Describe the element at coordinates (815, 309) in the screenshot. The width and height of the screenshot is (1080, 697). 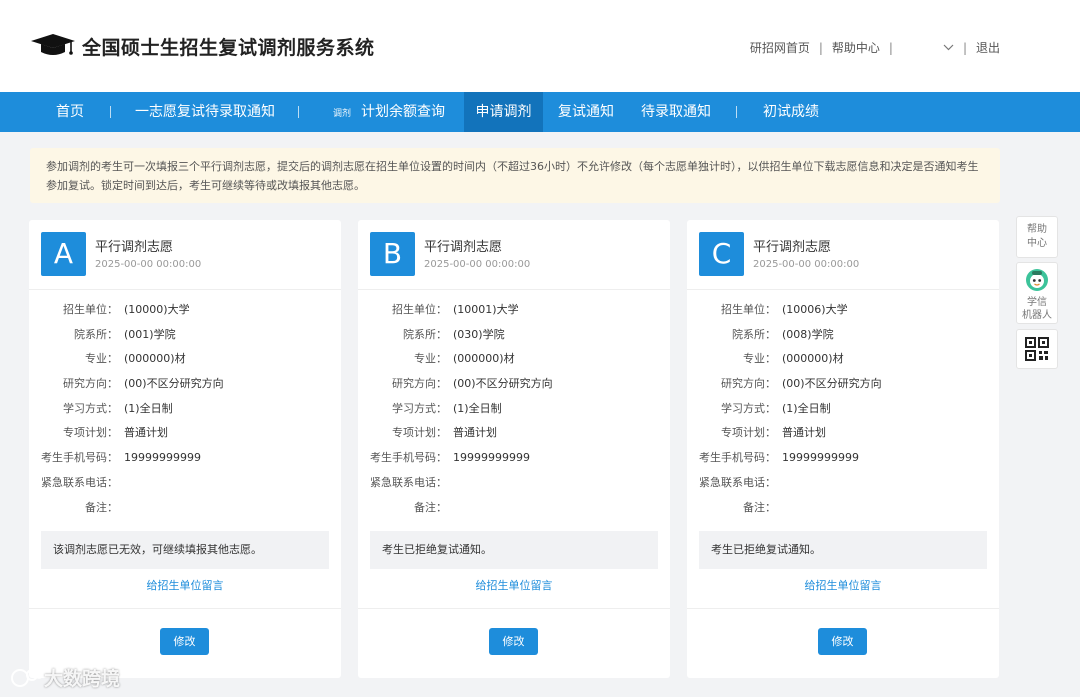
I see `field-value: (10006)大学` at that location.